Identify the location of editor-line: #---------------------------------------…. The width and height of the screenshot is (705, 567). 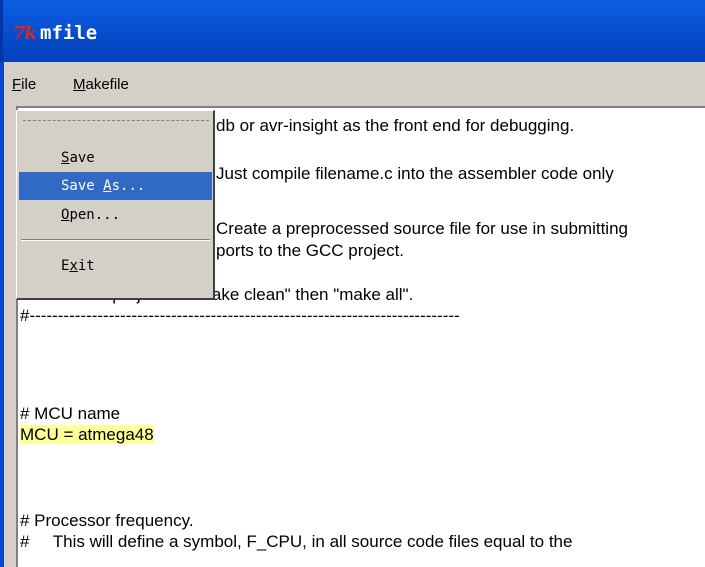
(240, 315).